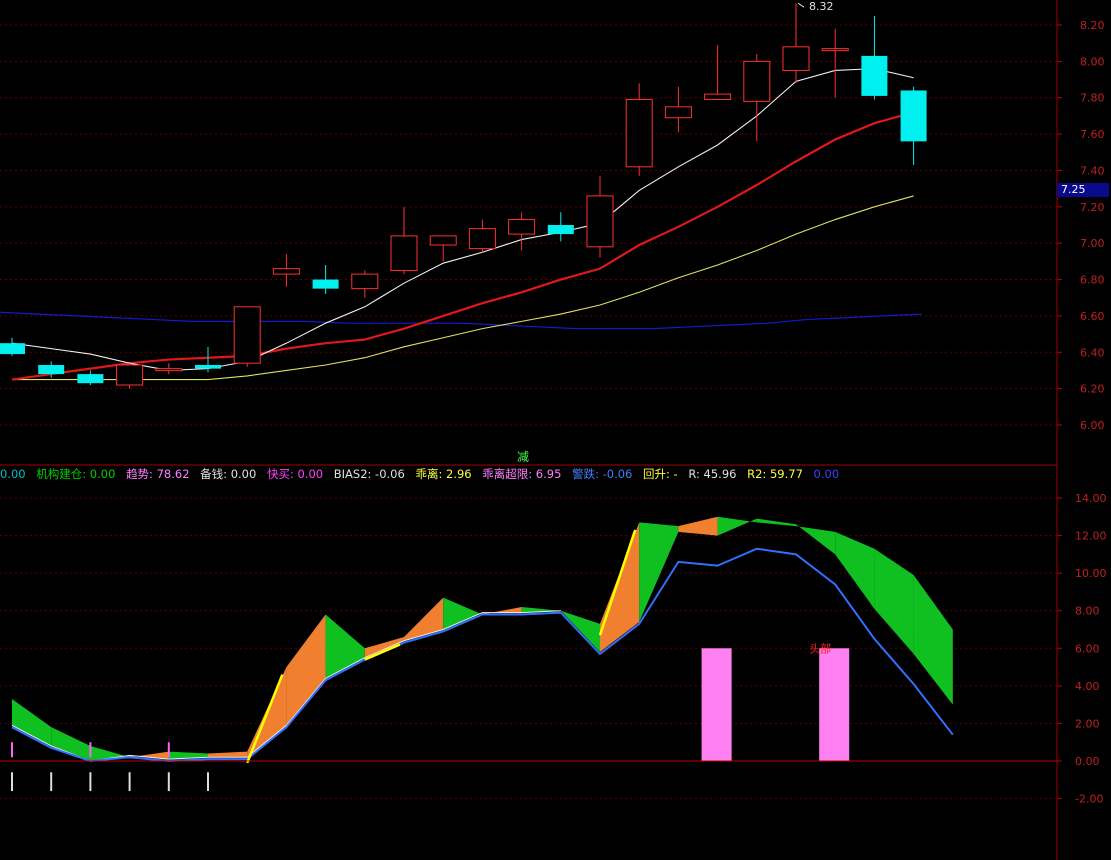 The height and width of the screenshot is (860, 1111). What do you see at coordinates (295, 474) in the screenshot?
I see `indicator-value: 快买: 0.00` at bounding box center [295, 474].